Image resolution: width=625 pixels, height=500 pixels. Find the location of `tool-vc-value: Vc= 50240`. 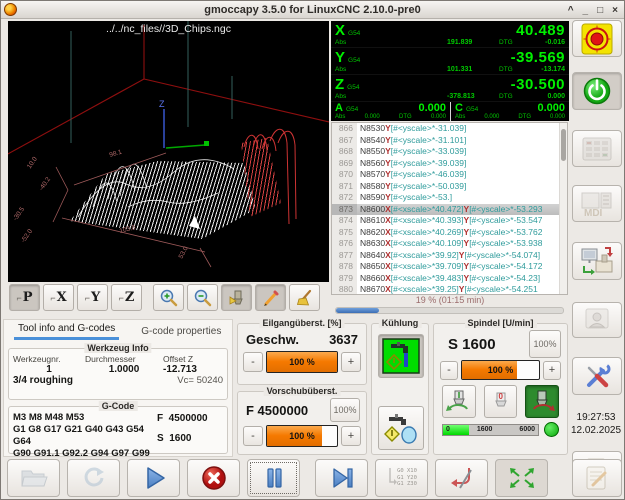

tool-vc-value: Vc= 50240 is located at coordinates (200, 380).